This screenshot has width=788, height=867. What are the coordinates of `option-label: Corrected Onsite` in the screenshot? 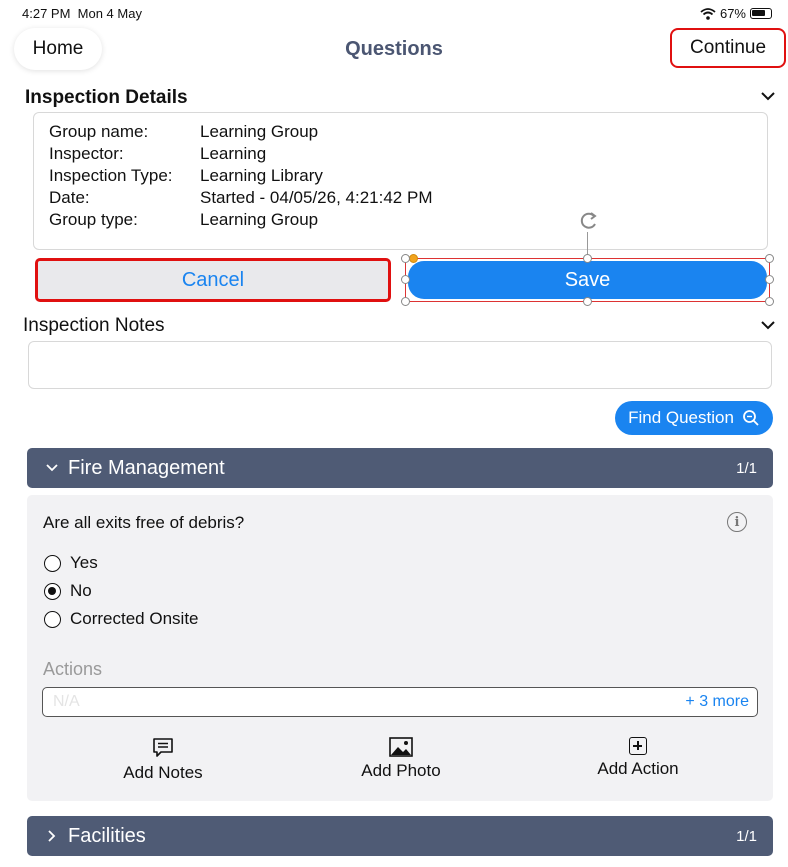 It's located at (134, 618).